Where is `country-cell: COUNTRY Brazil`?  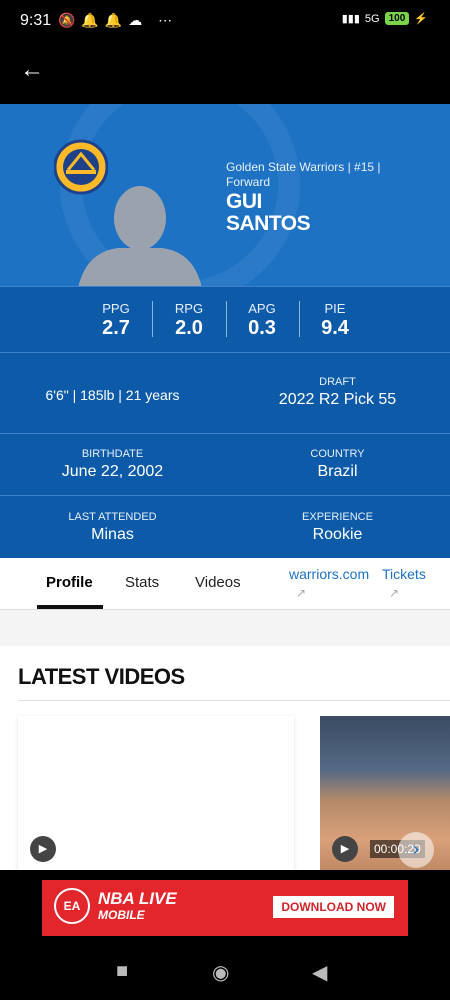
country-cell: COUNTRY Brazil is located at coordinates (337, 464).